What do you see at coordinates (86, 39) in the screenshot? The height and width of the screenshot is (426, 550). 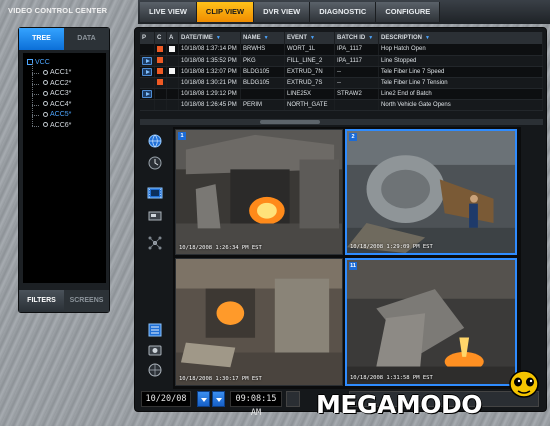 I see `tab-data: DATA` at bounding box center [86, 39].